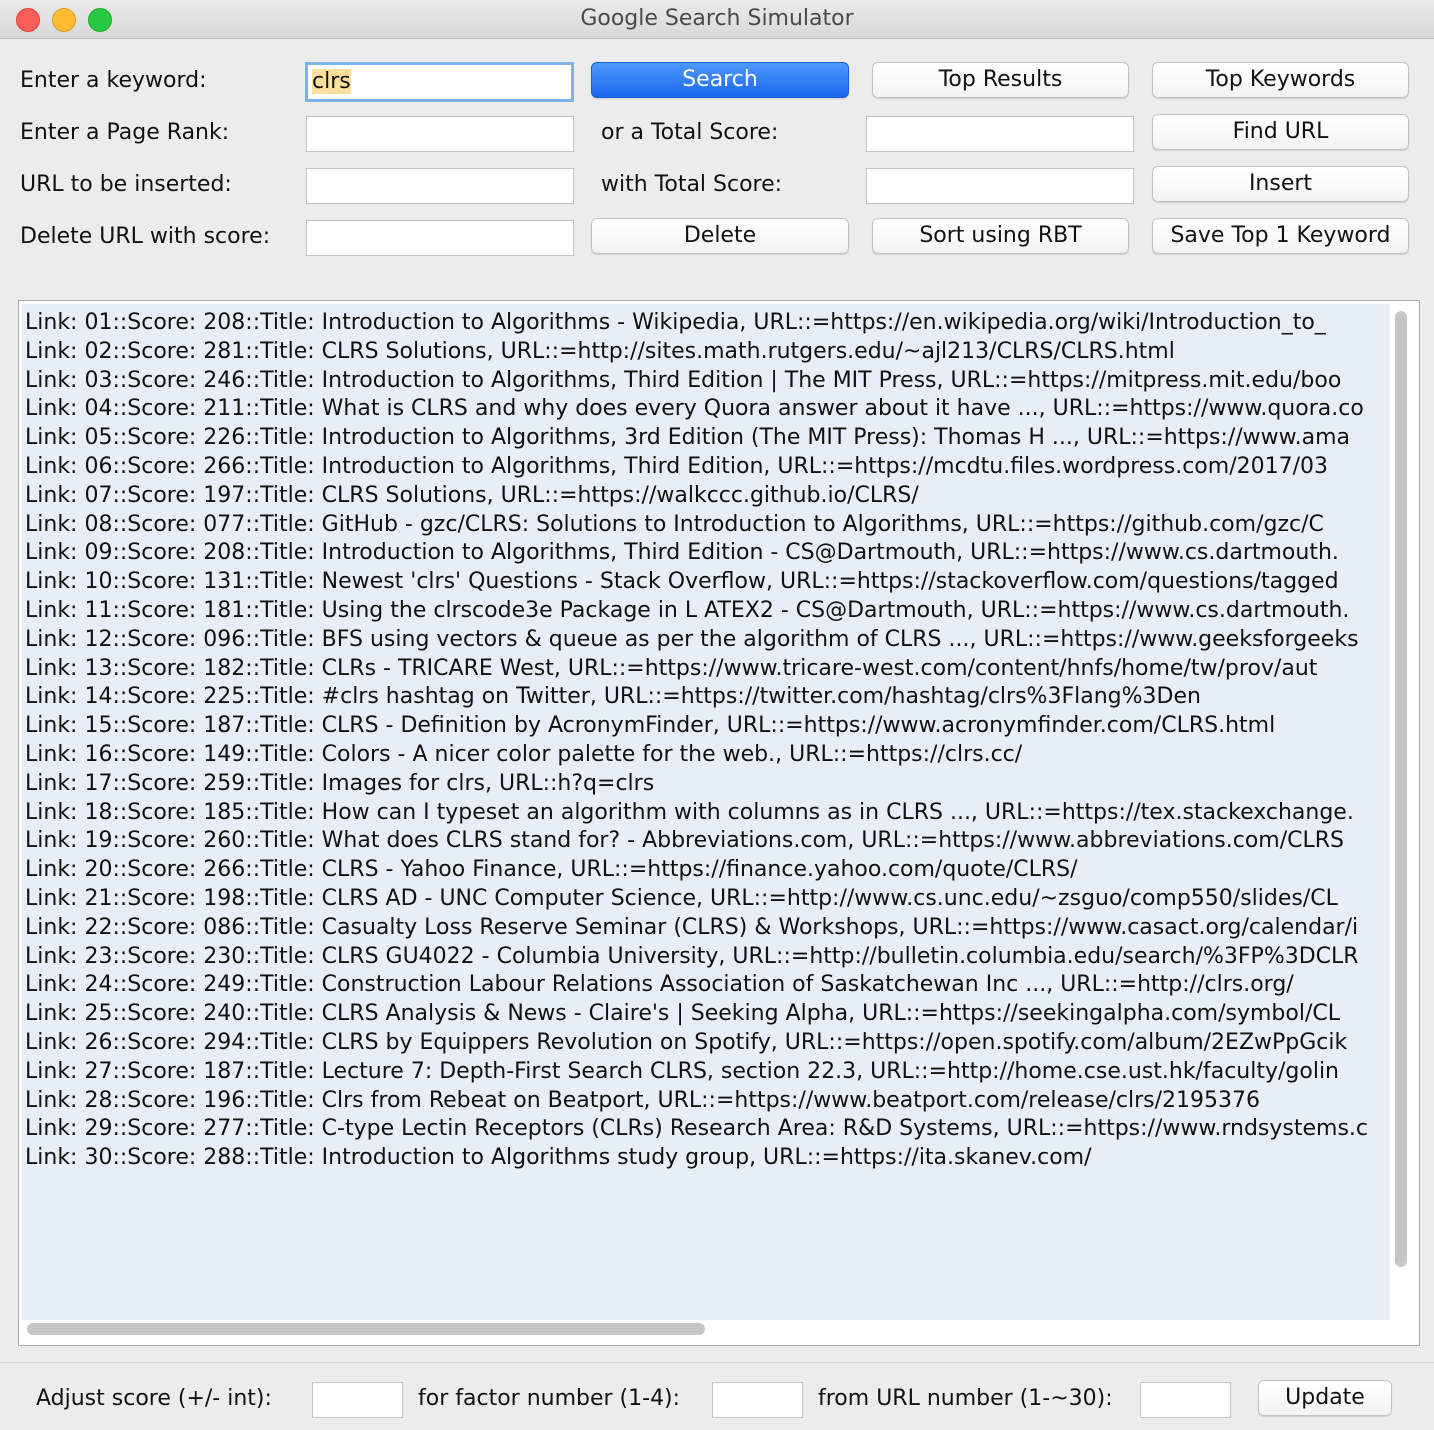  I want to click on keyword-input: clrs, so click(439, 82).